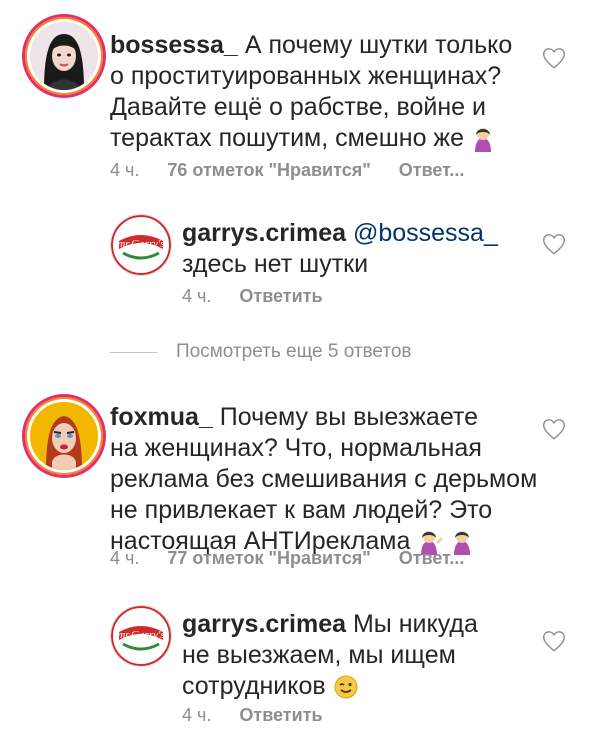  Describe the element at coordinates (298, 107) in the screenshot. I see `comment-line: Давайте ещё о рабстве, войне и` at that location.